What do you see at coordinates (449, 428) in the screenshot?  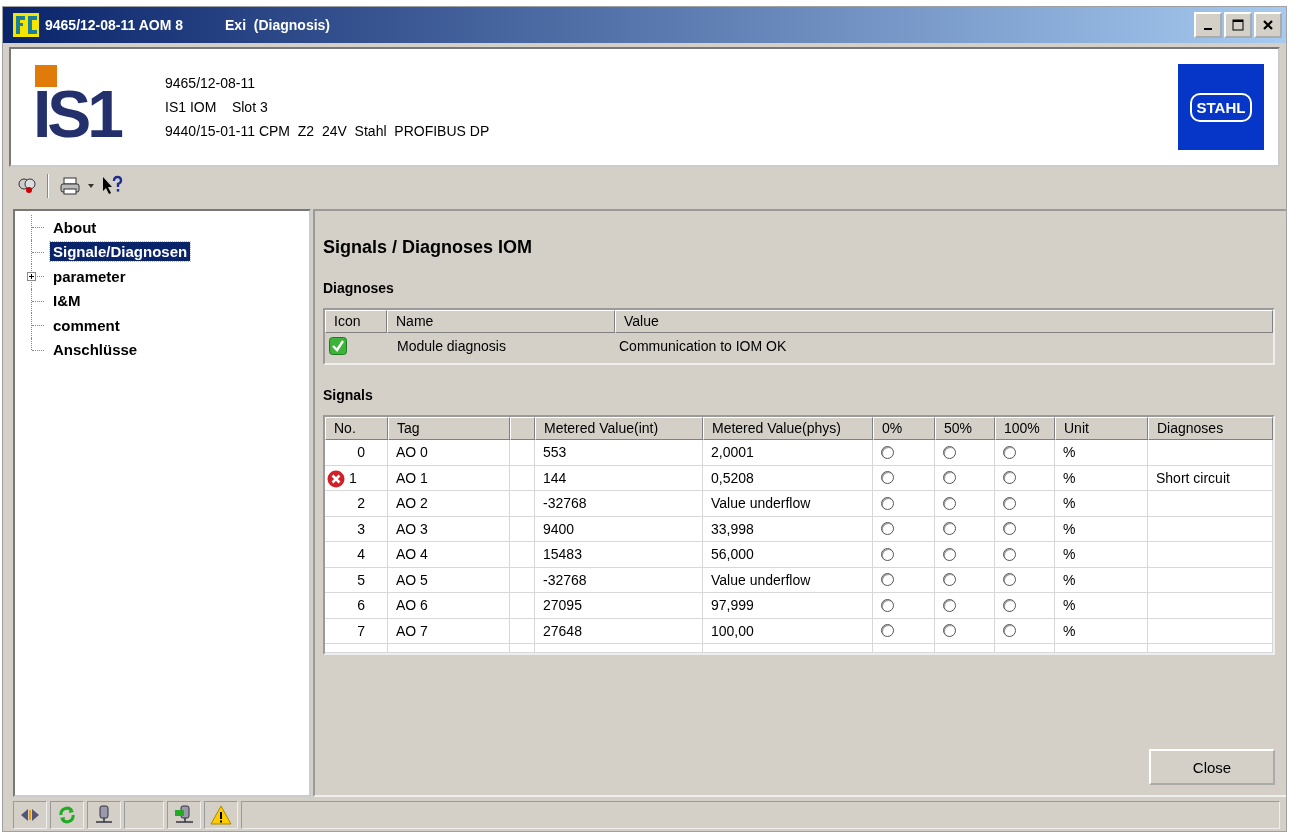 I see `column-header: Tag` at bounding box center [449, 428].